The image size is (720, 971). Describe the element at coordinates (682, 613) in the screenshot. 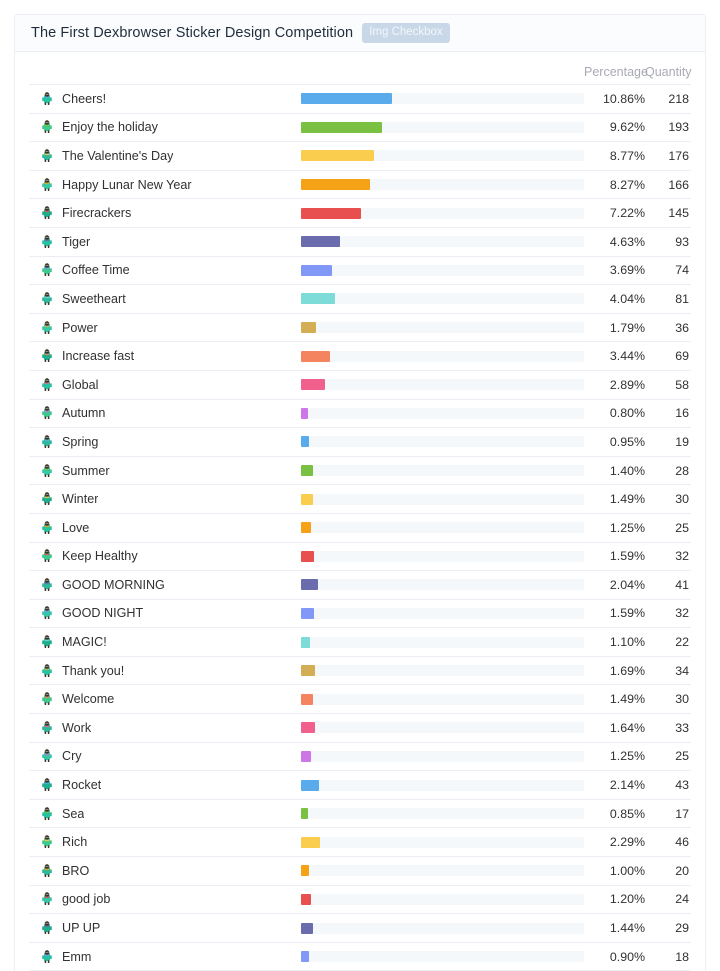

I see `quantity-value: 32` at that location.